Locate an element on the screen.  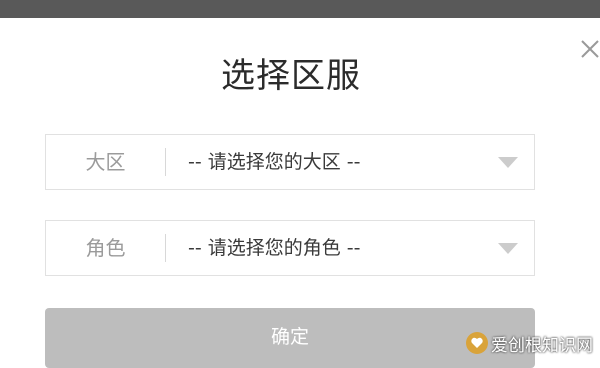
role-select-value: -- 请选择您的角色 -- is located at coordinates (274, 248).